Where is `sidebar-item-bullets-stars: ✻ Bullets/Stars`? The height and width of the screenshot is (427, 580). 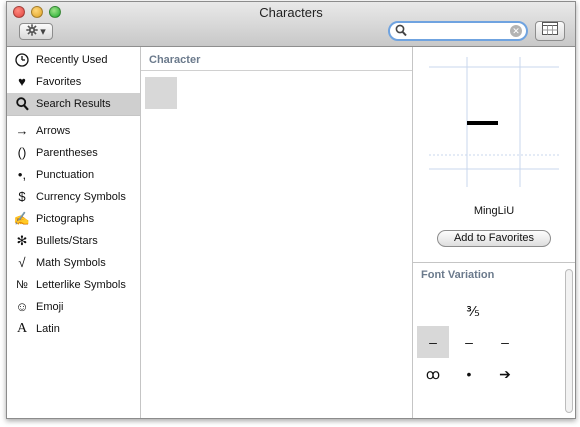 sidebar-item-bullets-stars: ✻ Bullets/Stars is located at coordinates (73, 241).